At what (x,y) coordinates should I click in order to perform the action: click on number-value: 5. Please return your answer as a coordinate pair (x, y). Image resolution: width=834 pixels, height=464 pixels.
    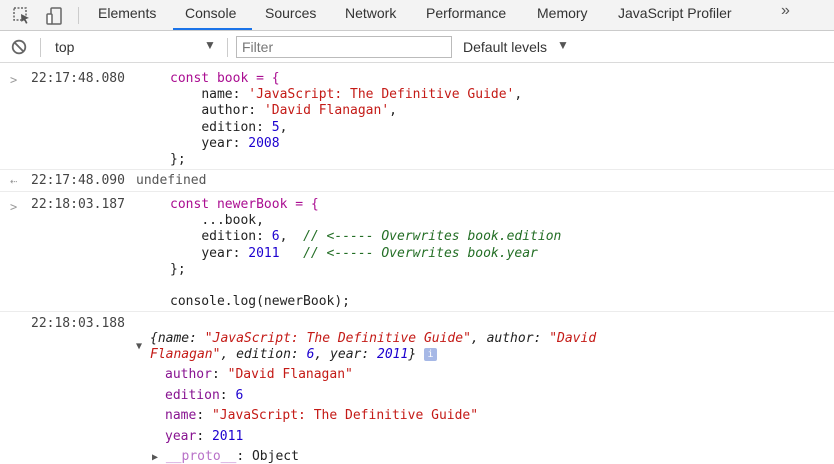
    Looking at the image, I should click on (275, 127).